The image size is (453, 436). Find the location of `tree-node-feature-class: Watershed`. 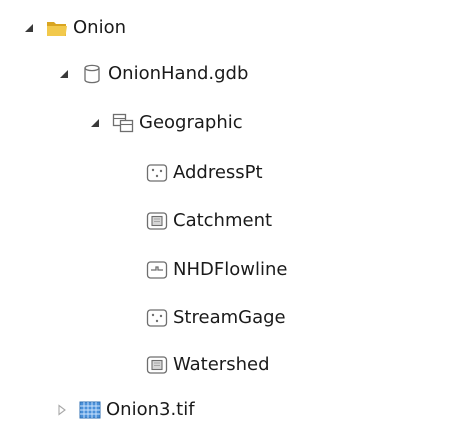

tree-node-feature-class: Watershed is located at coordinates (208, 365).